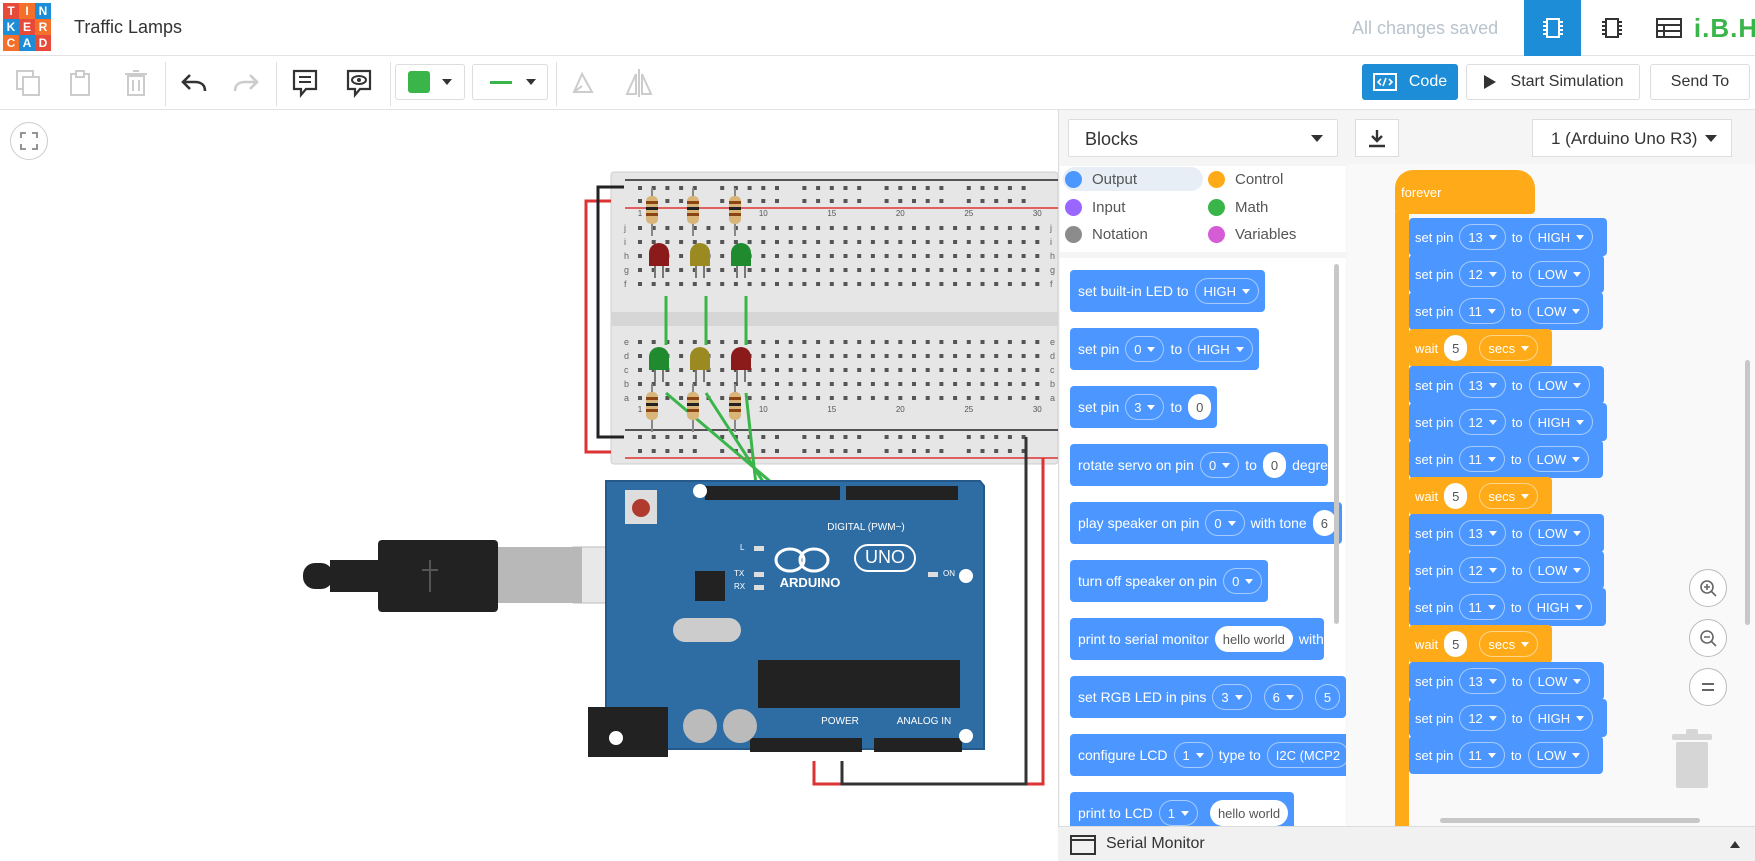 The image size is (1755, 861). I want to click on palette-block-rotate-servo: rotate servo on pin 0 to 0 degre, so click(1199, 465).